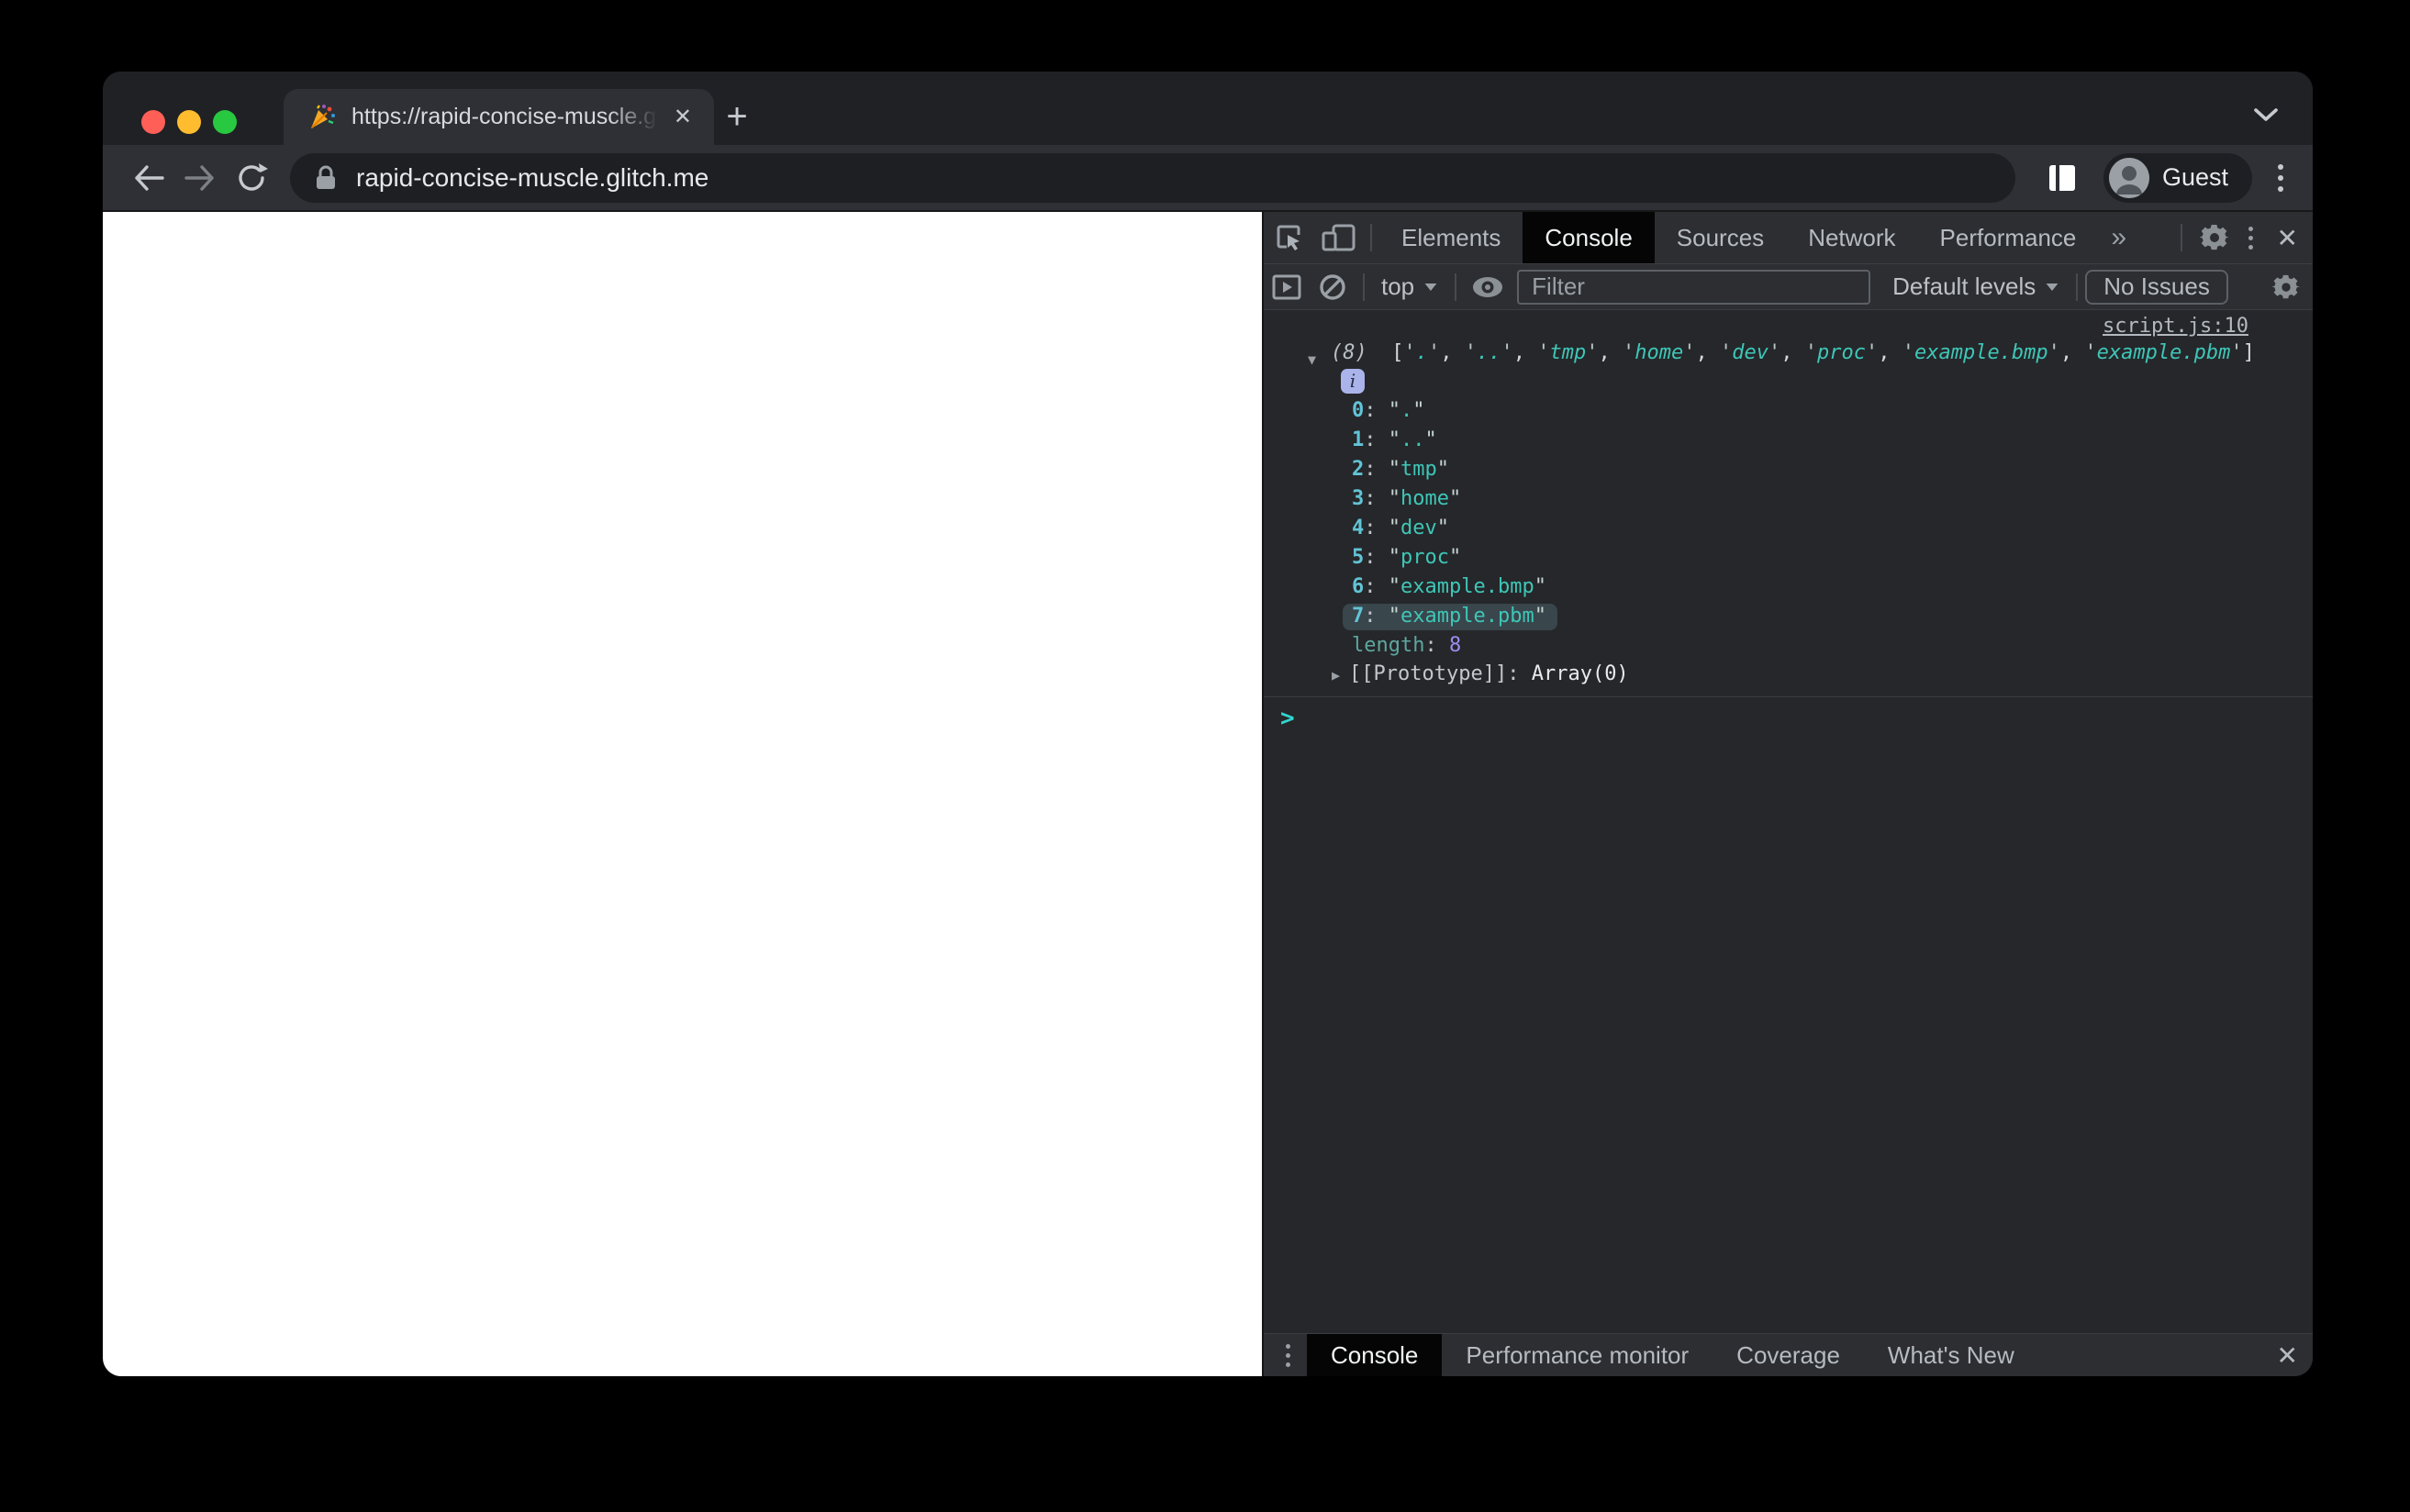 The height and width of the screenshot is (1512, 2410). I want to click on drawer-menu-icon, so click(1285, 1355).